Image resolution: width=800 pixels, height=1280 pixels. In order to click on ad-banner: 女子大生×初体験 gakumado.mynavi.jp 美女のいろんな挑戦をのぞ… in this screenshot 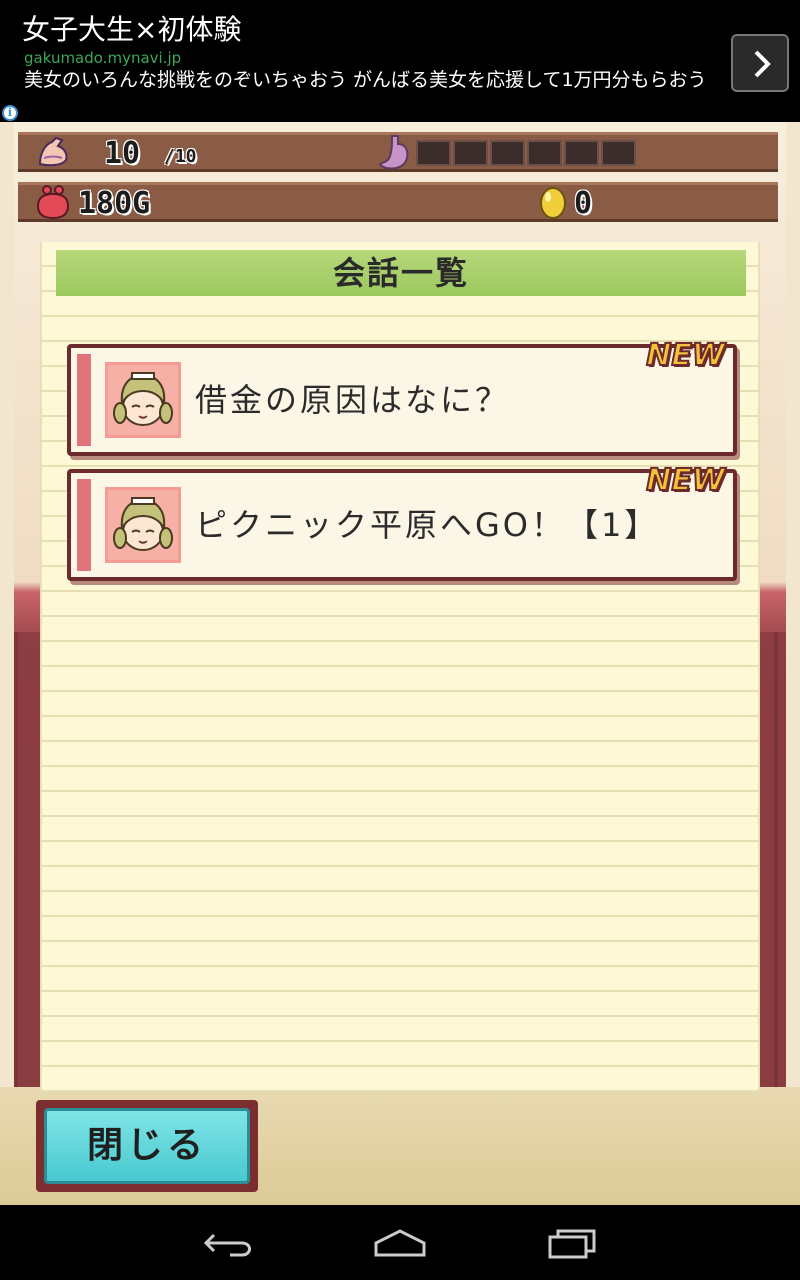, I will do `click(400, 61)`.